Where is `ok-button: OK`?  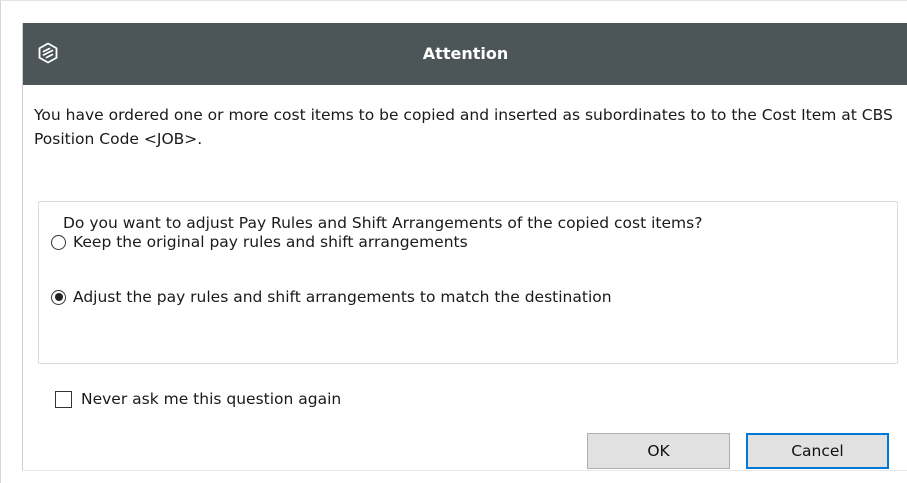 ok-button: OK is located at coordinates (658, 451).